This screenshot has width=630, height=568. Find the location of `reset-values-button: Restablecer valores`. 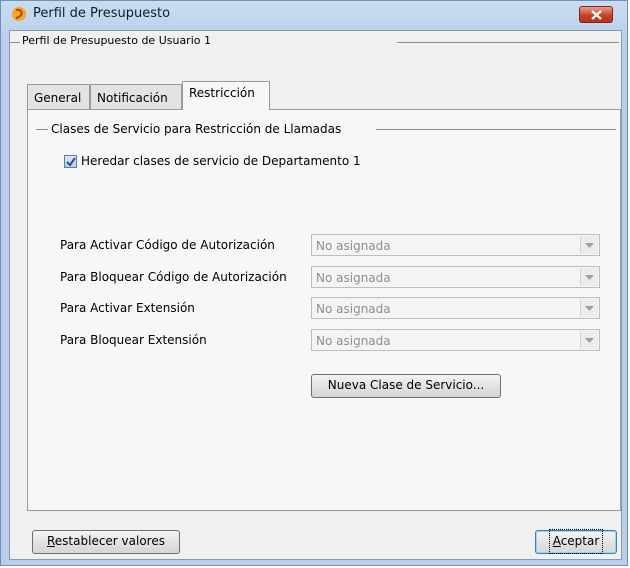

reset-values-button: Restablecer valores is located at coordinates (106, 542).